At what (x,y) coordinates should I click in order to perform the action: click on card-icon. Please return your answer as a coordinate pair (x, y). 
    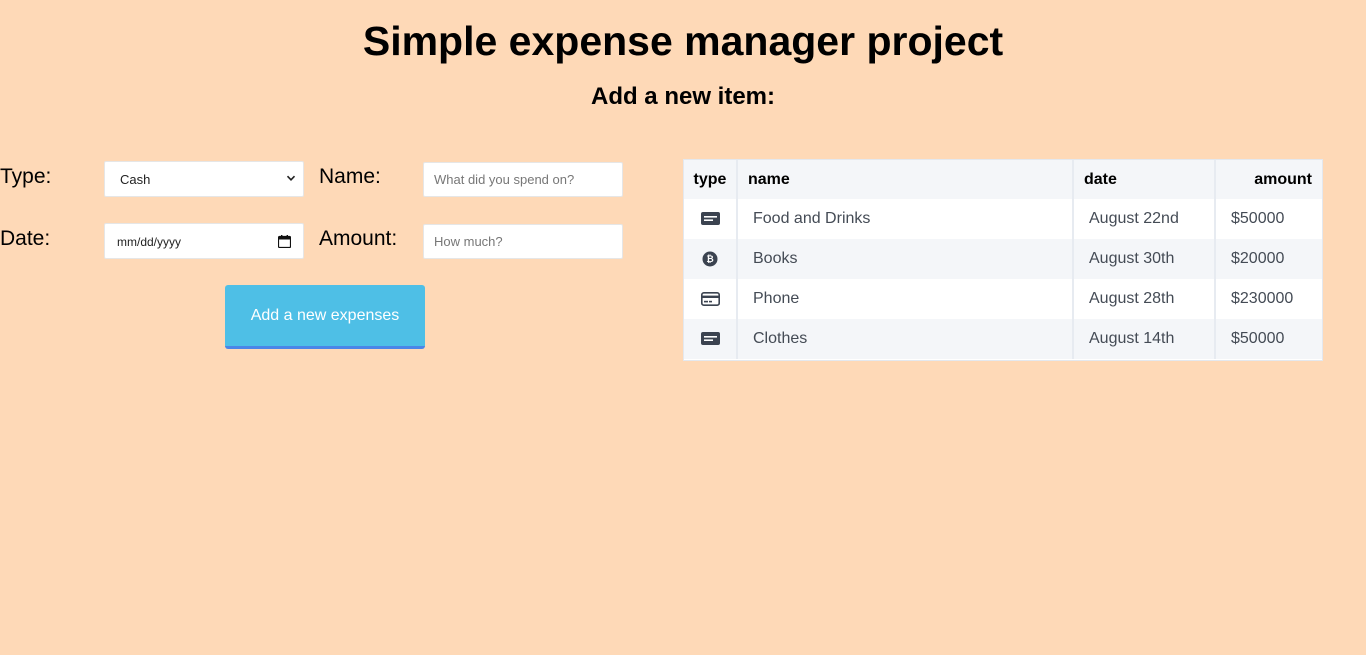
    Looking at the image, I should click on (710, 298).